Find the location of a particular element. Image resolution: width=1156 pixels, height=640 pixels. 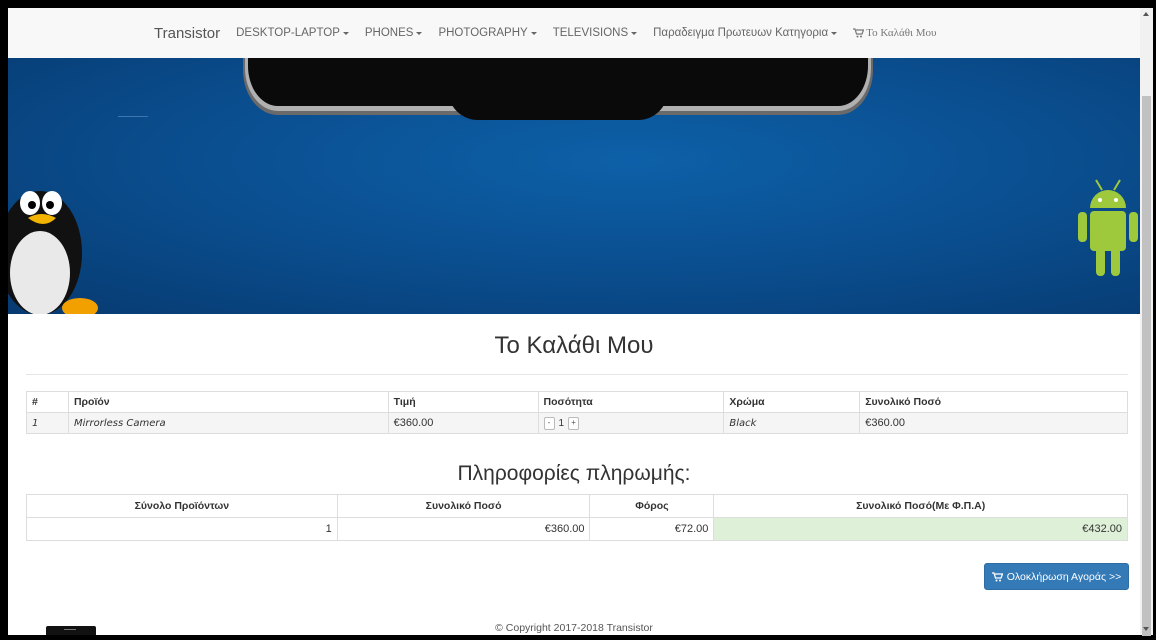

nav-example-category: Παραδειγμα Πρωτευων Κατηγορια is located at coordinates (745, 33).